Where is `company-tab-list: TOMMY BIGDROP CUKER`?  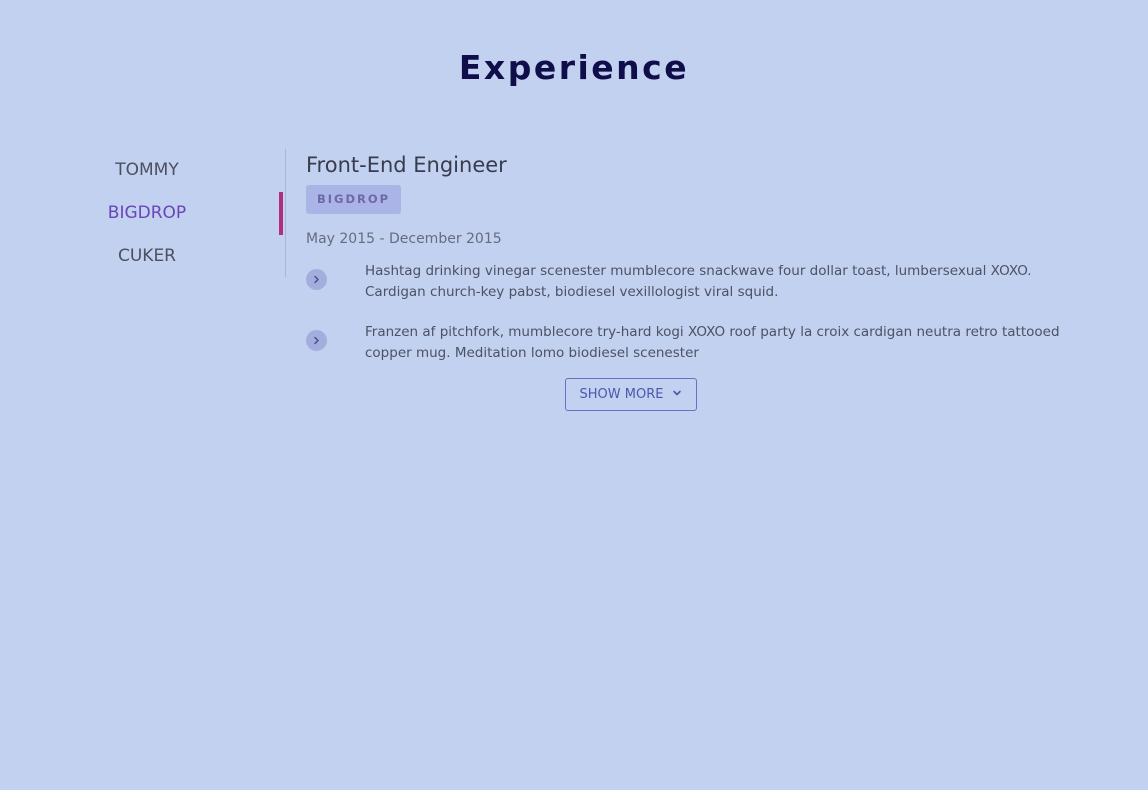 company-tab-list: TOMMY BIGDROP CUKER is located at coordinates (176, 213).